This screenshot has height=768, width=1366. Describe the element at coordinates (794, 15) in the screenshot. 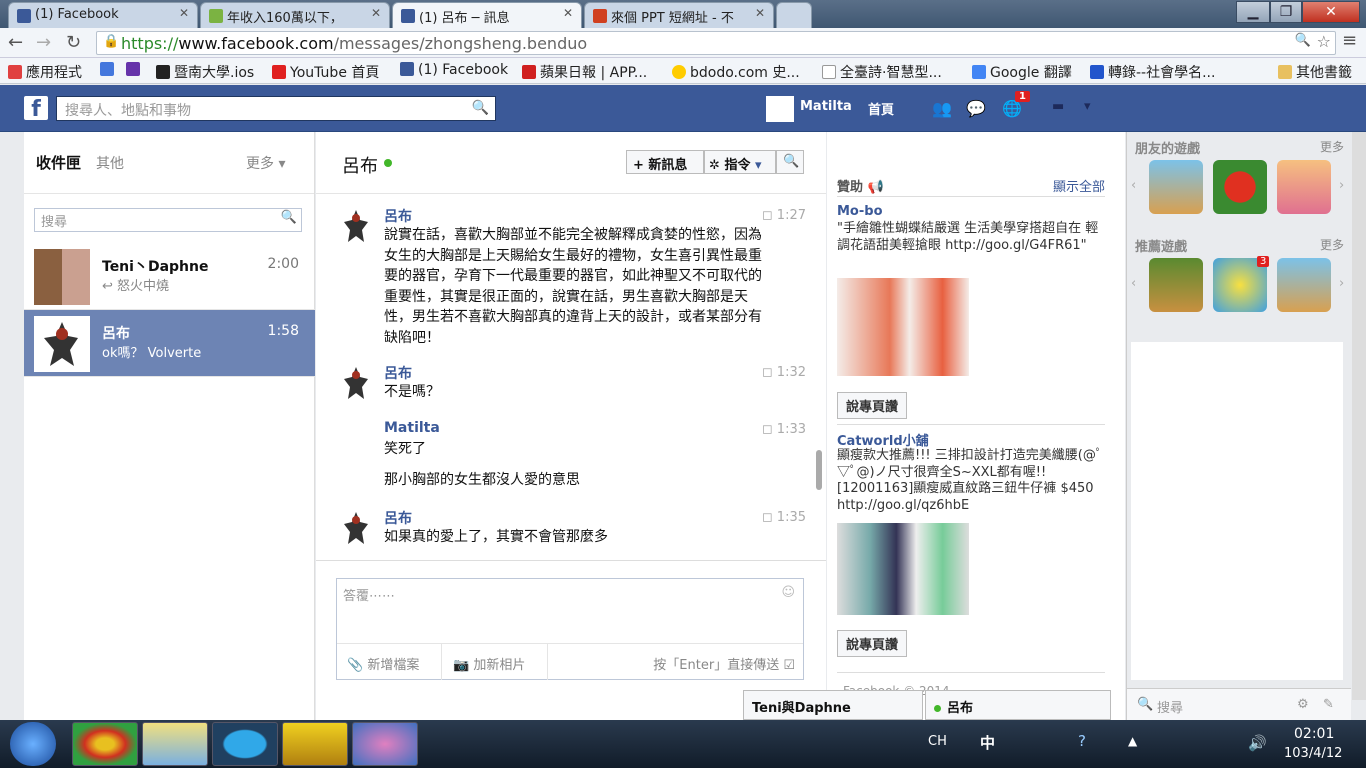

I see `new-tab-button` at that location.